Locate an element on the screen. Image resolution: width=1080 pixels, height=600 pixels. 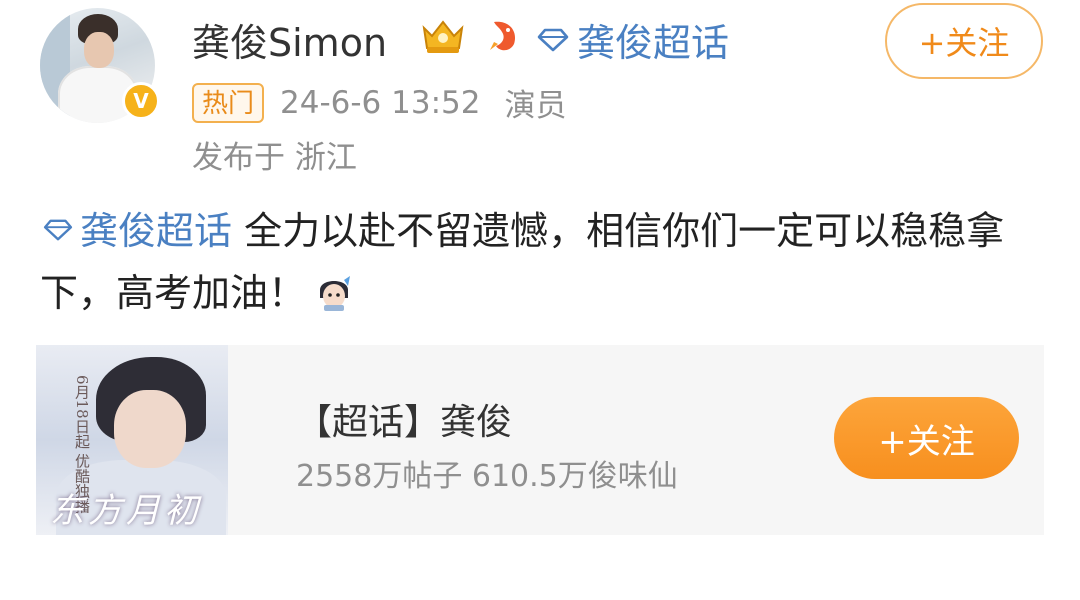
supertopic-header-link: 龚俊超话 is located at coordinates (632, 39).